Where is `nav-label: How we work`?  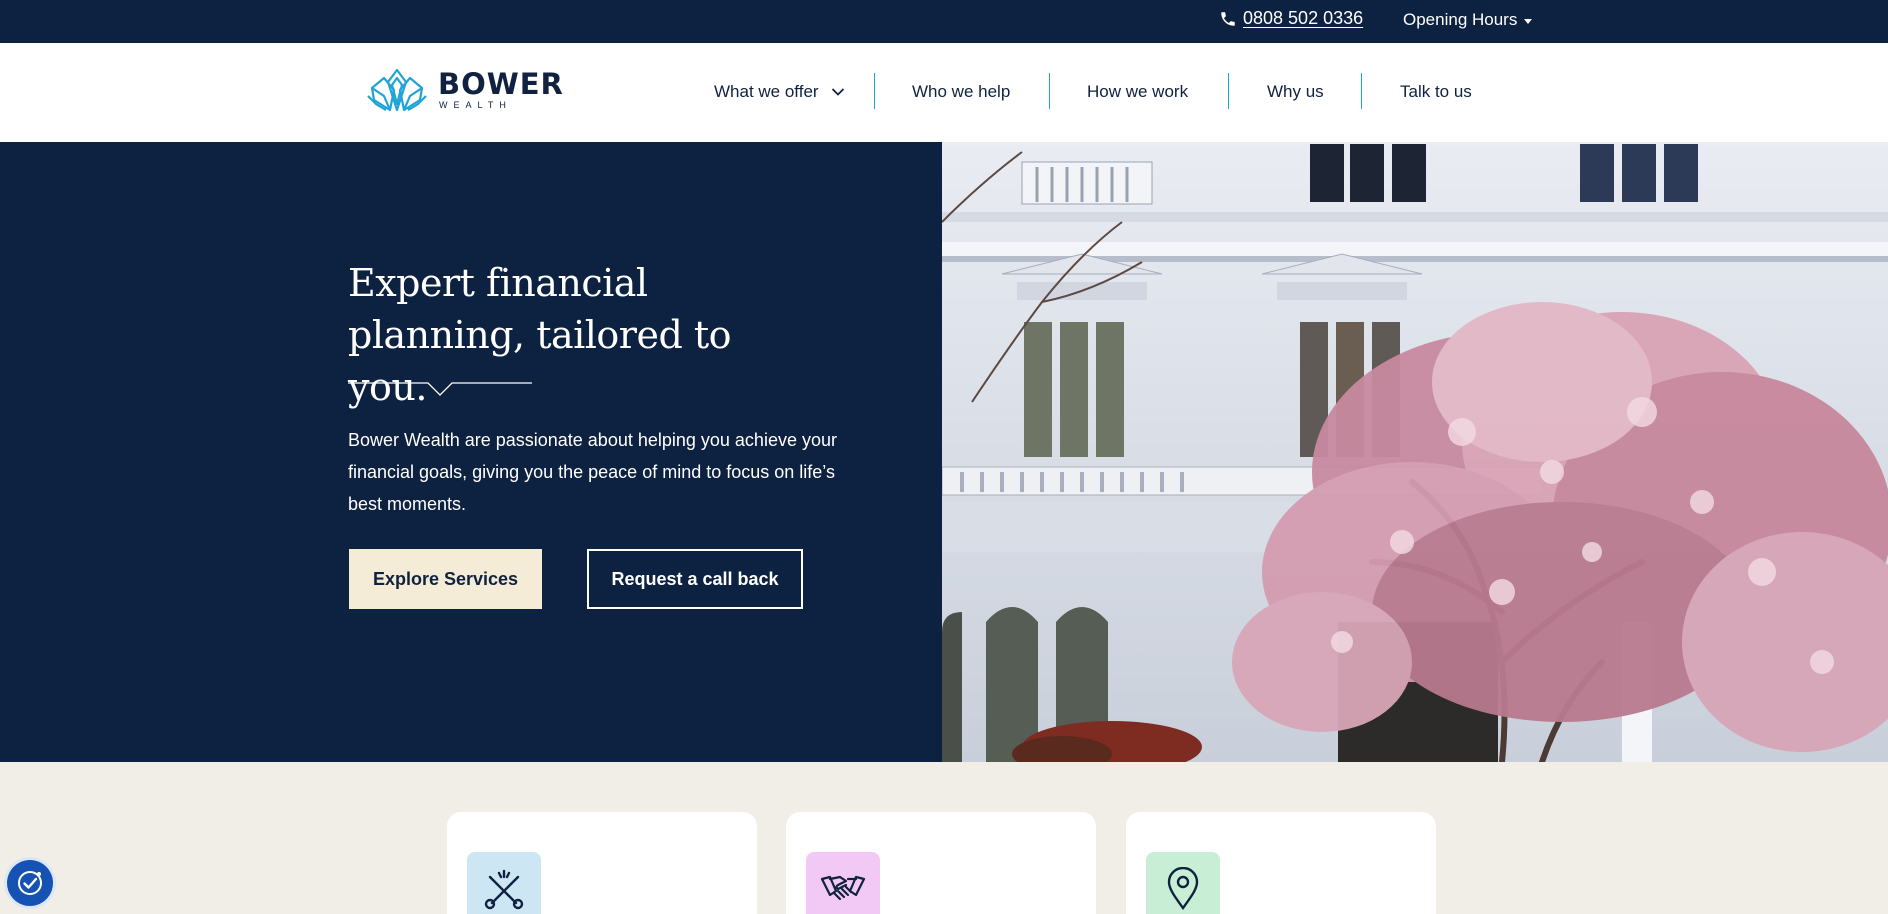
nav-label: How we work is located at coordinates (1138, 91).